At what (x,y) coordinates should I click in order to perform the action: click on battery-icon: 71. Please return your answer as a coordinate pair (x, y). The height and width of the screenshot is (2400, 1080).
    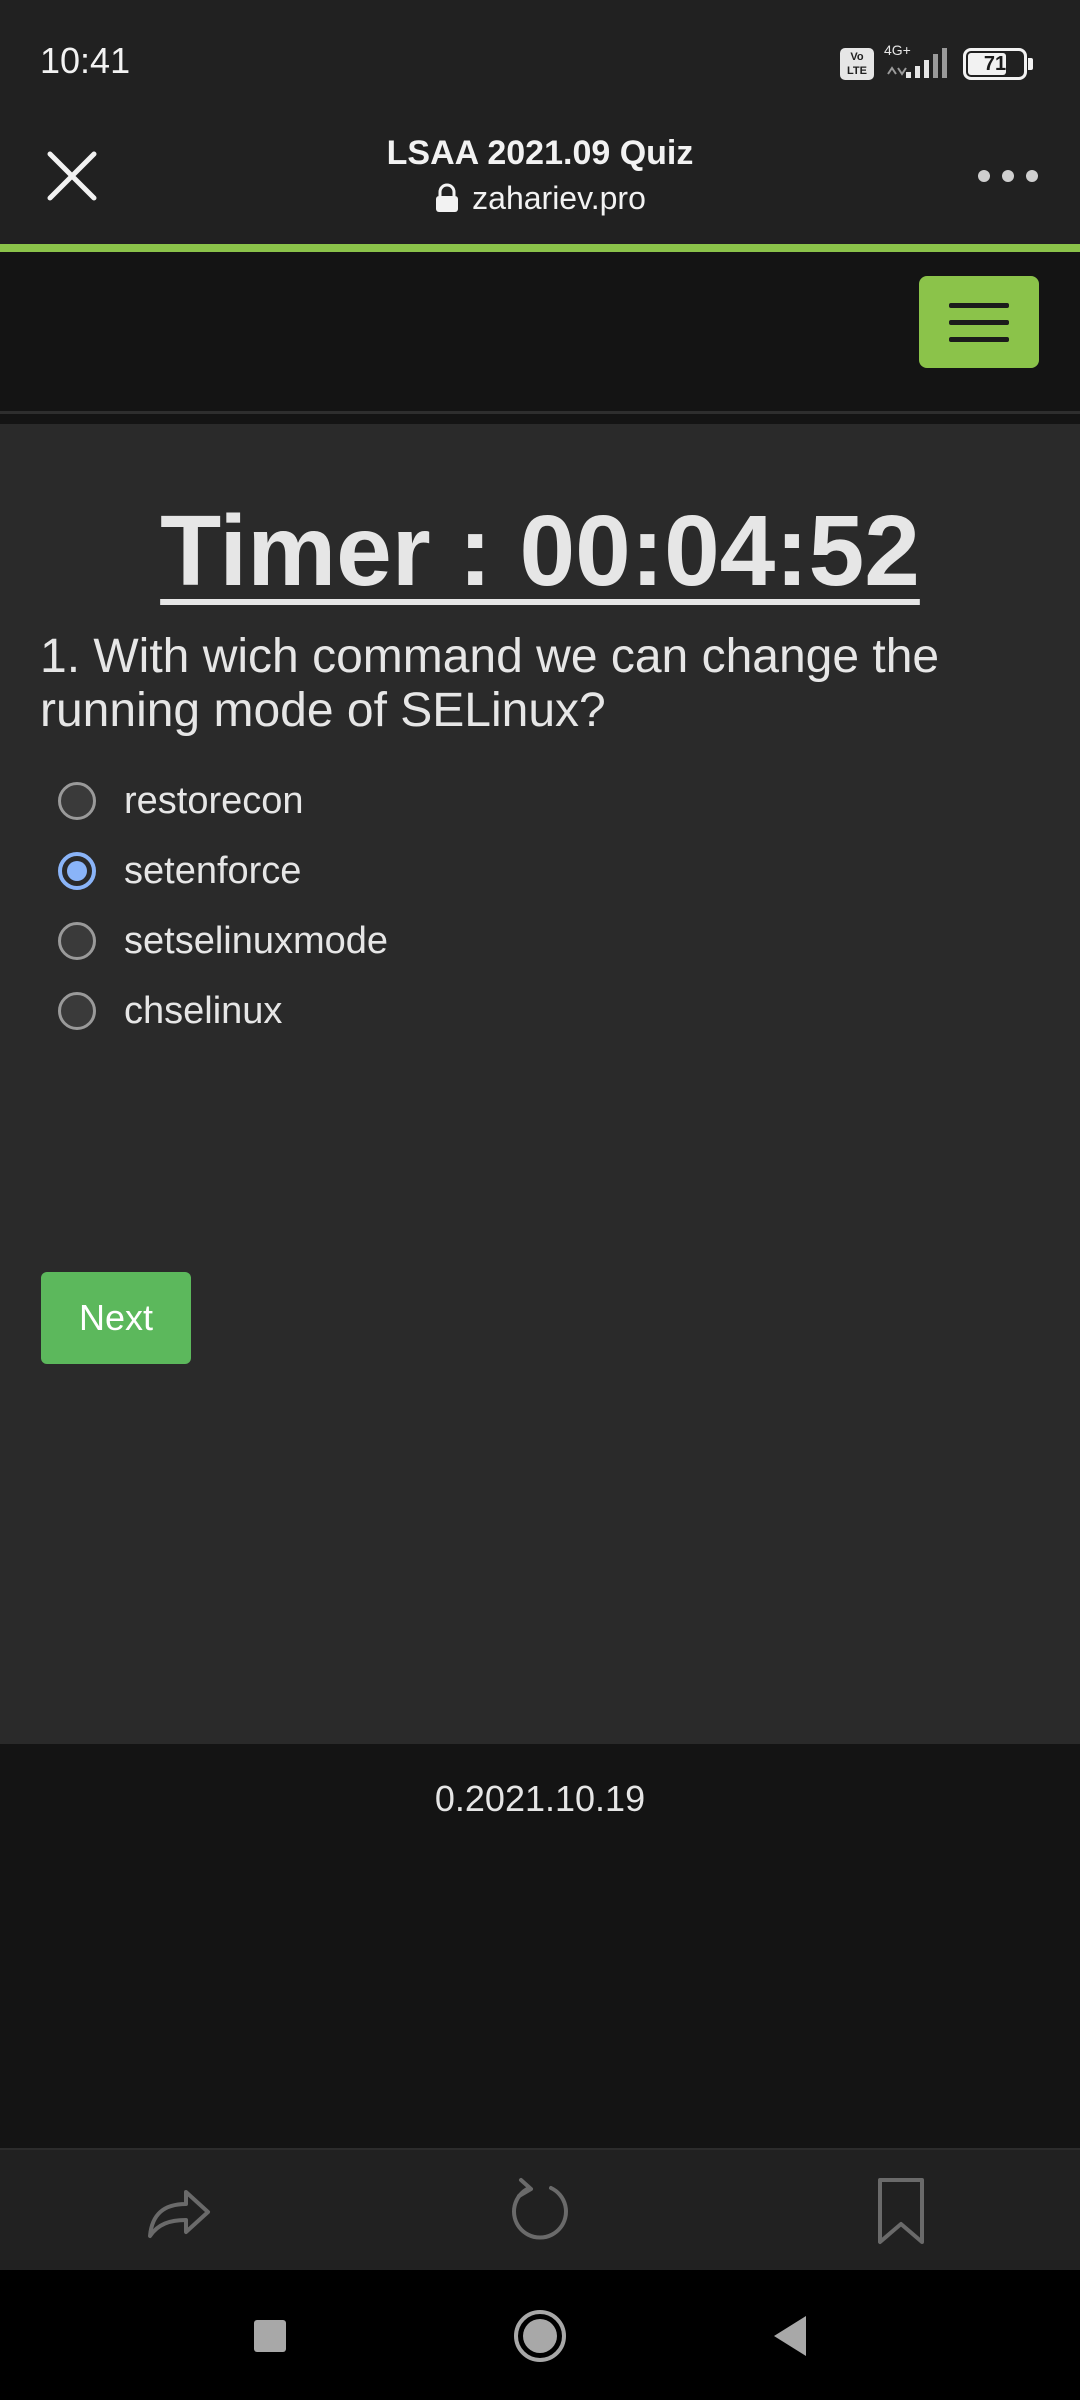
    Looking at the image, I should click on (995, 64).